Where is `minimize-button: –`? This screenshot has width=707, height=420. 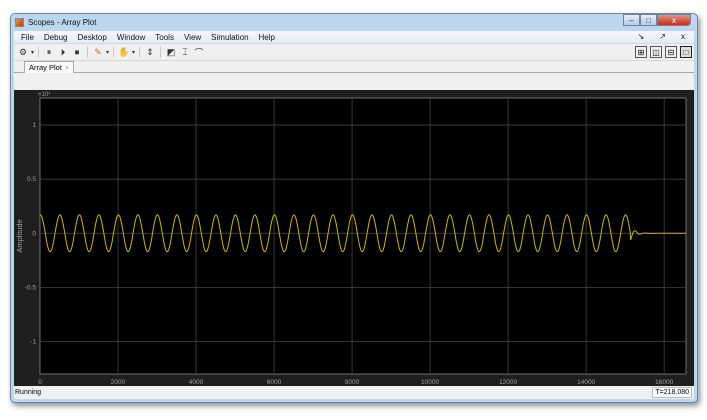 minimize-button: – is located at coordinates (631, 20).